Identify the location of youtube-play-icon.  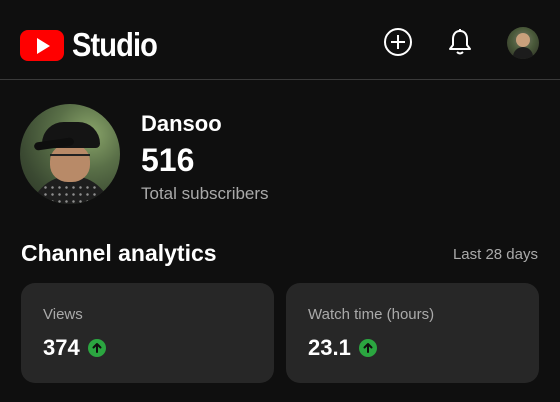
(42, 45).